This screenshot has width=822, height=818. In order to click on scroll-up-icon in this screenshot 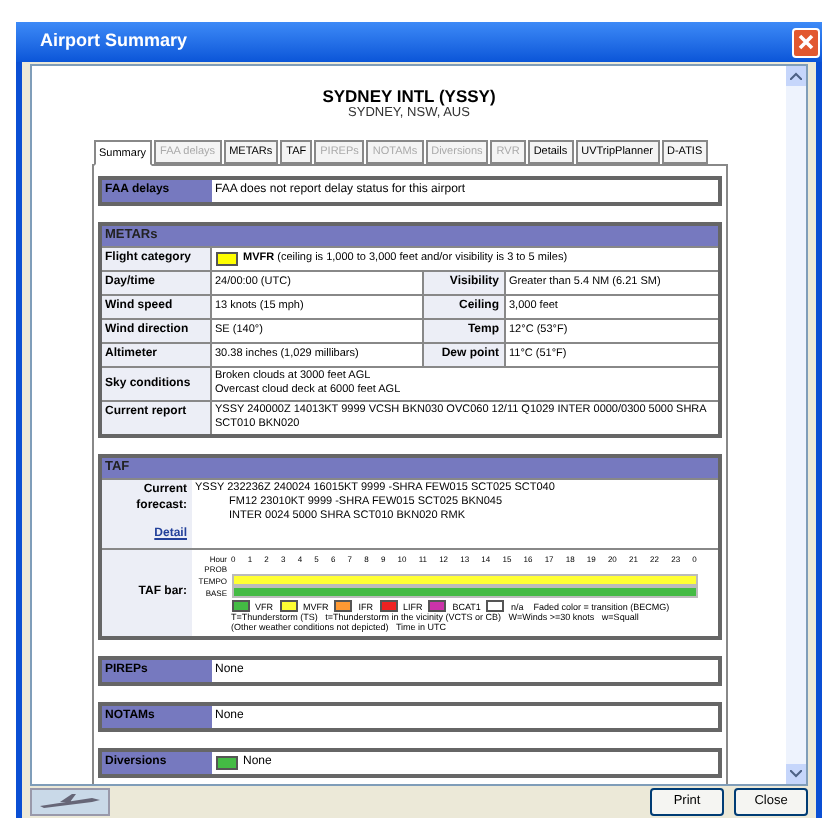, I will do `click(796, 76)`.